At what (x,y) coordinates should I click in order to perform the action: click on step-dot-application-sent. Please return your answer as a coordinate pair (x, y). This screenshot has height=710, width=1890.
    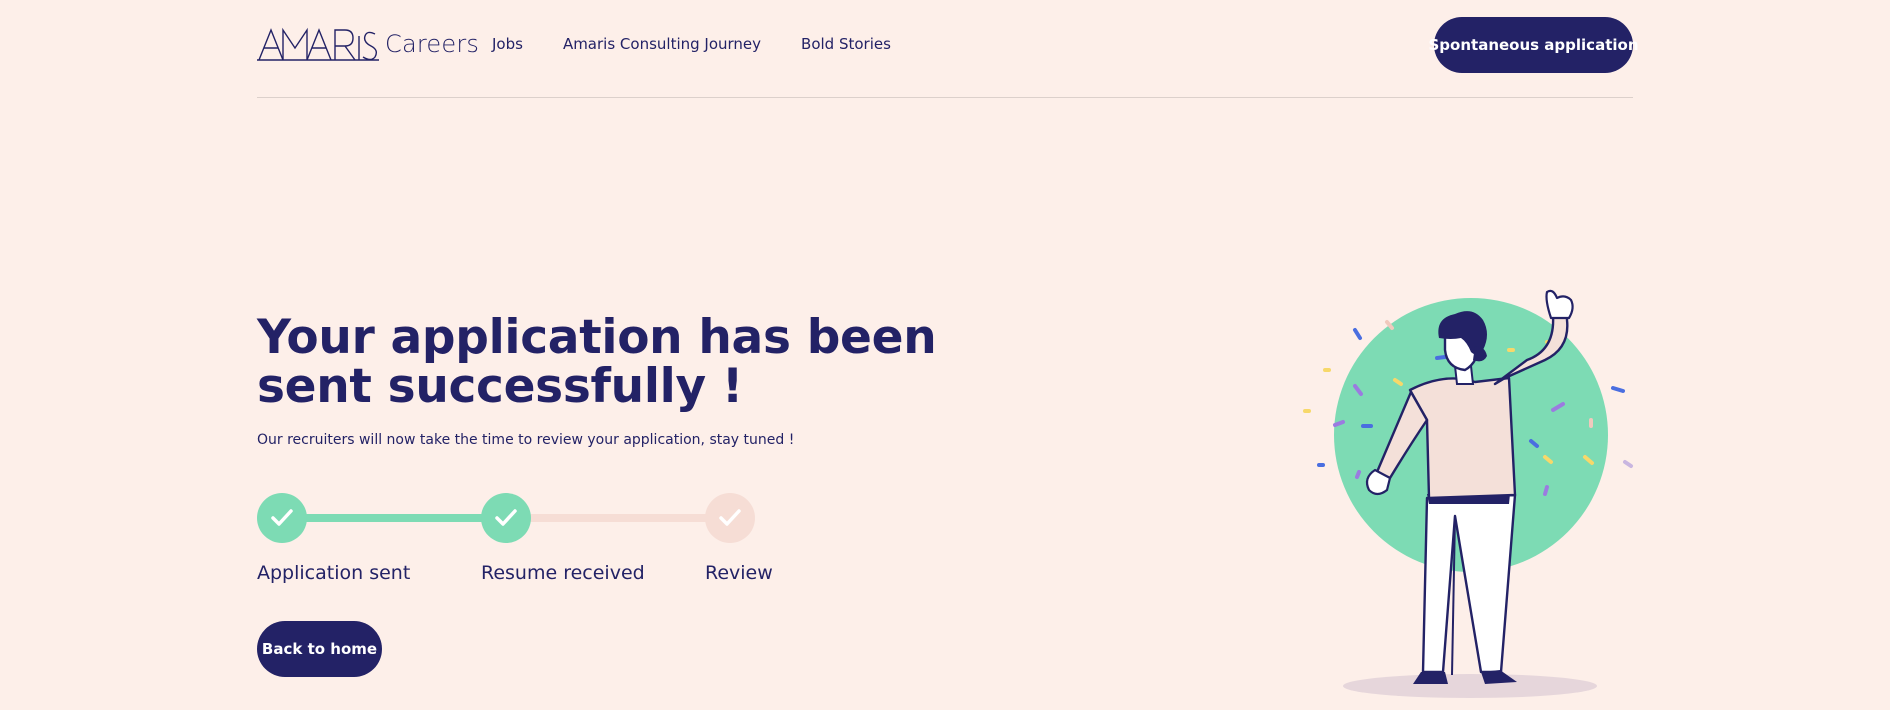
    Looking at the image, I should click on (282, 518).